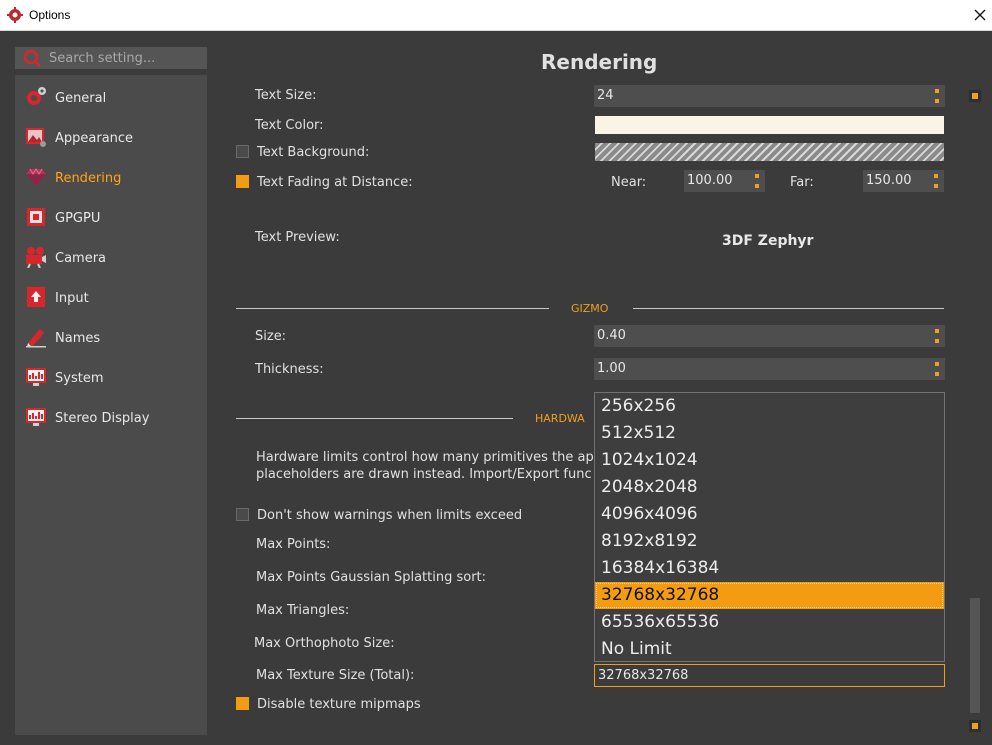 The height and width of the screenshot is (745, 992). I want to click on gem-icon, so click(36, 177).